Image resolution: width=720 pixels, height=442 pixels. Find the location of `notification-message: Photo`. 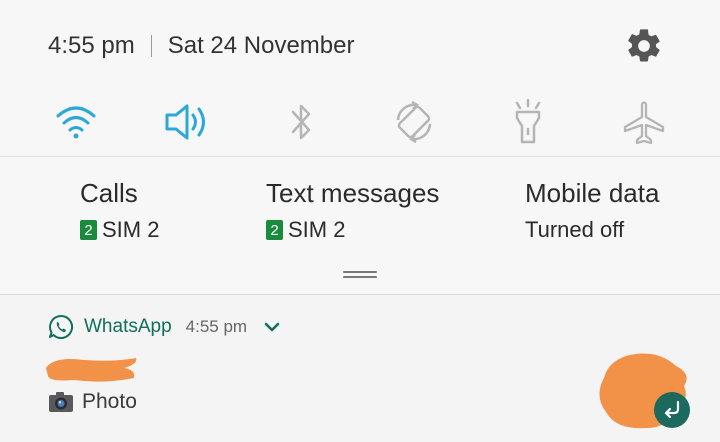

notification-message: Photo is located at coordinates (92, 402).